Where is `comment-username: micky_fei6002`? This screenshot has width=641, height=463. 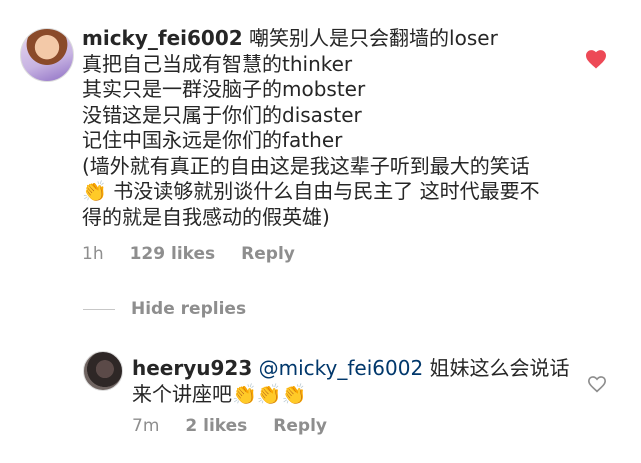
comment-username: micky_fei6002 is located at coordinates (162, 38).